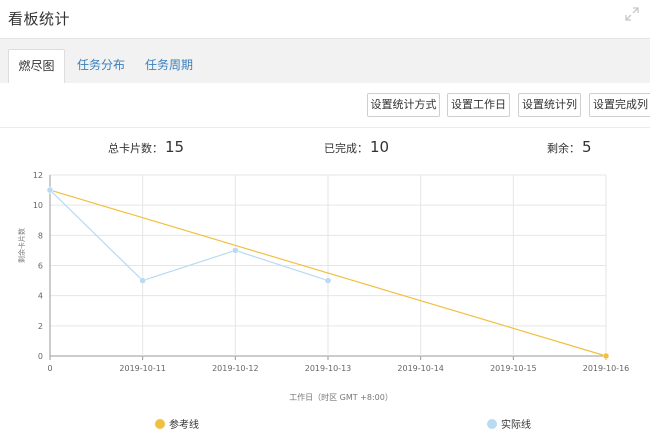 This screenshot has width=650, height=435. Describe the element at coordinates (40, 296) in the screenshot. I see `y-tick-label: 4` at that location.